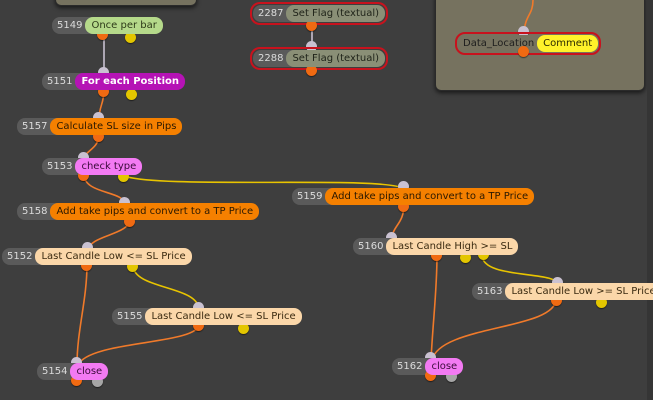  What do you see at coordinates (579, 291) in the screenshot?
I see `node-label: Last Candle Low >= SL Price` at bounding box center [579, 291].